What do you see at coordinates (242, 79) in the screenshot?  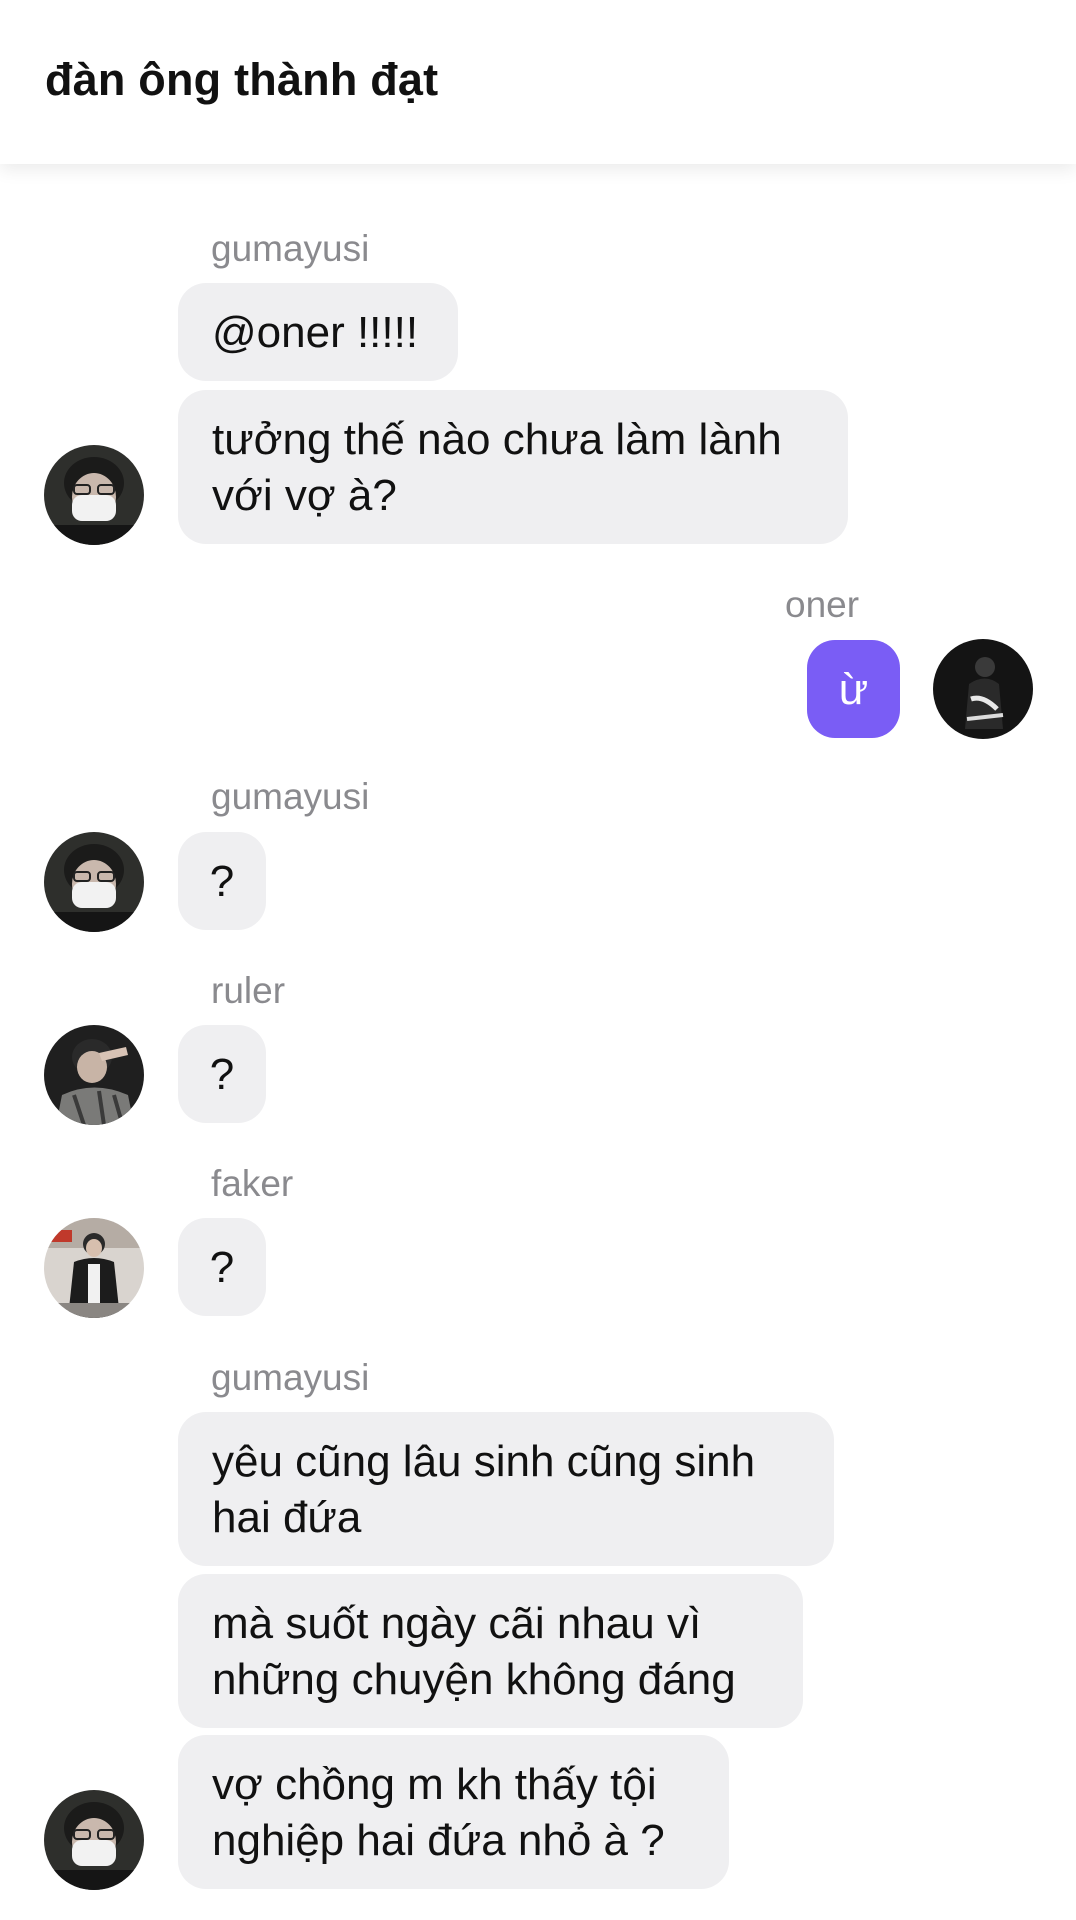 I see `chat-title: đàn ông thành đạt` at bounding box center [242, 79].